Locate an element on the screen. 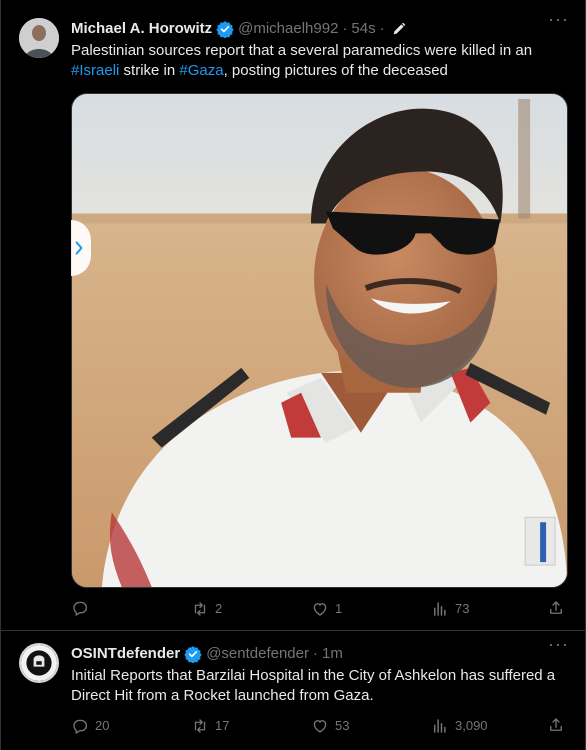 Image resolution: width=586 pixels, height=750 pixels. retweet-button: 17 is located at coordinates (210, 726).